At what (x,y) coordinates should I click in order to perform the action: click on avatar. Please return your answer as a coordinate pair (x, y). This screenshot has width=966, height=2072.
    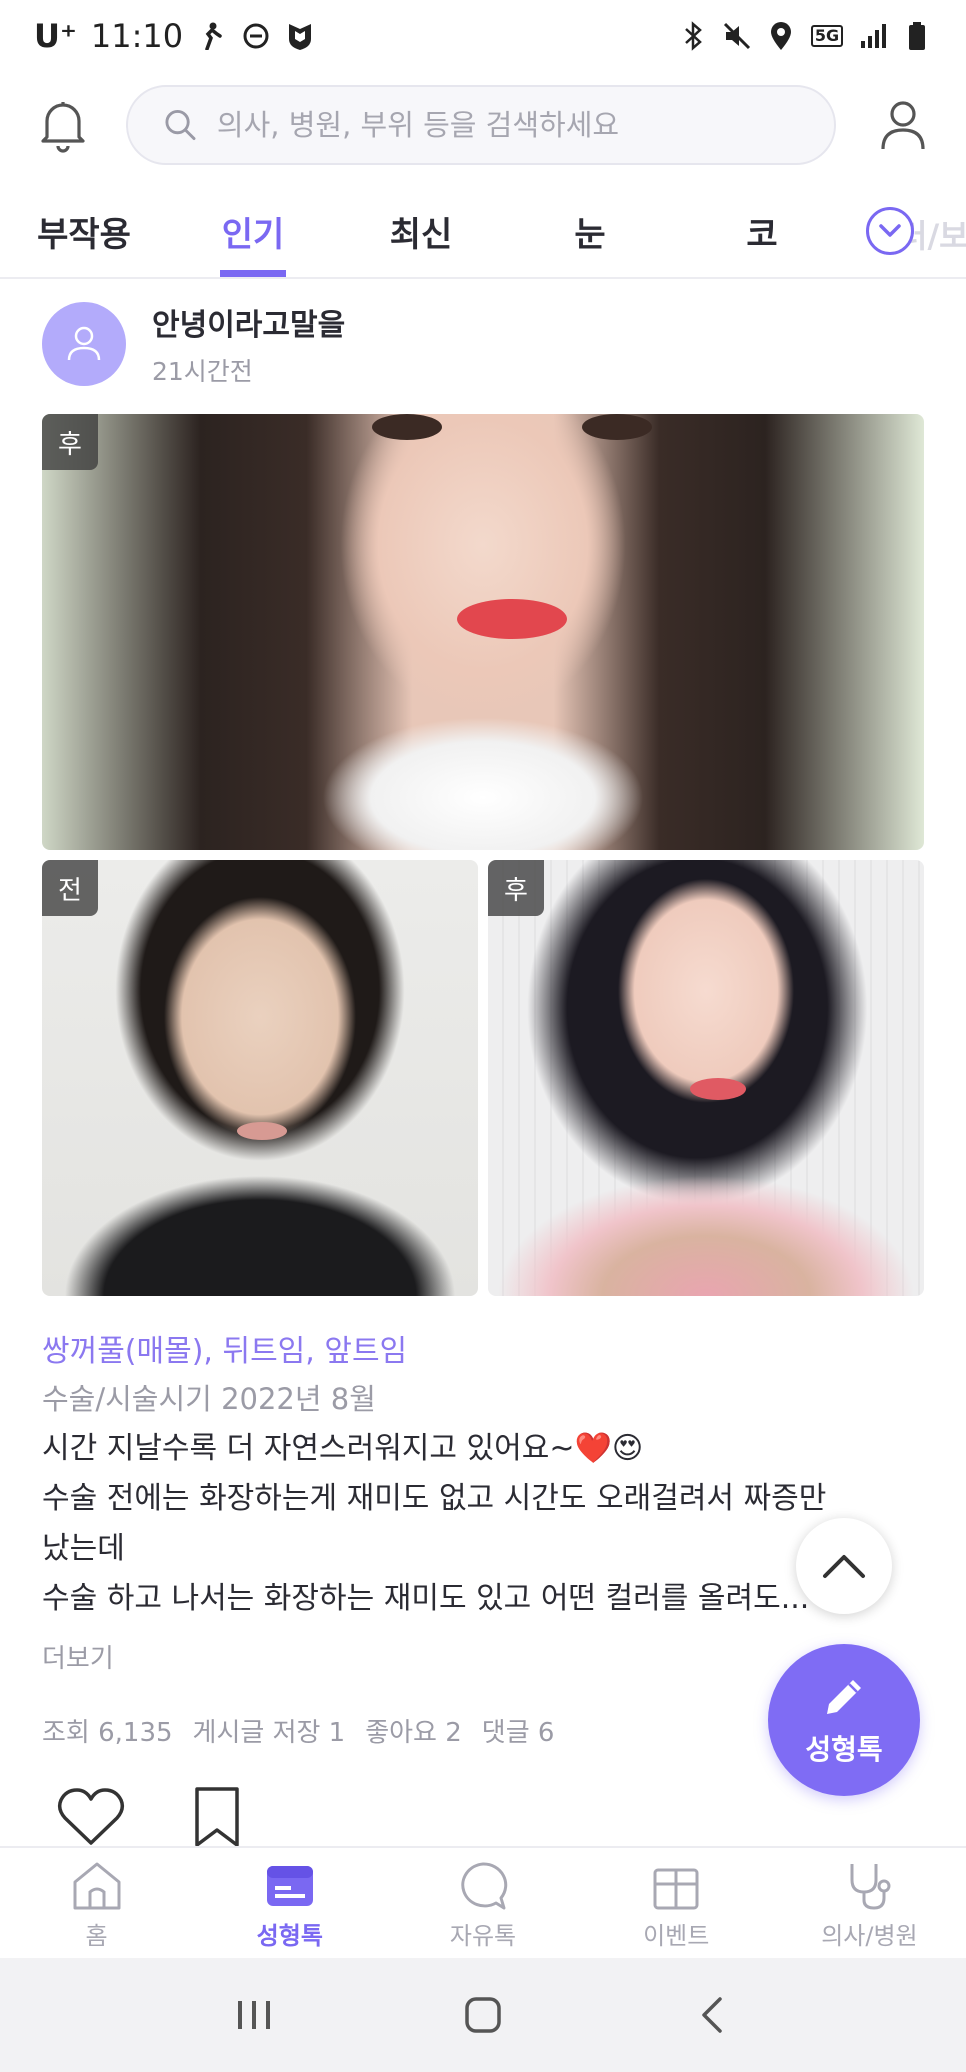
    Looking at the image, I should click on (84, 344).